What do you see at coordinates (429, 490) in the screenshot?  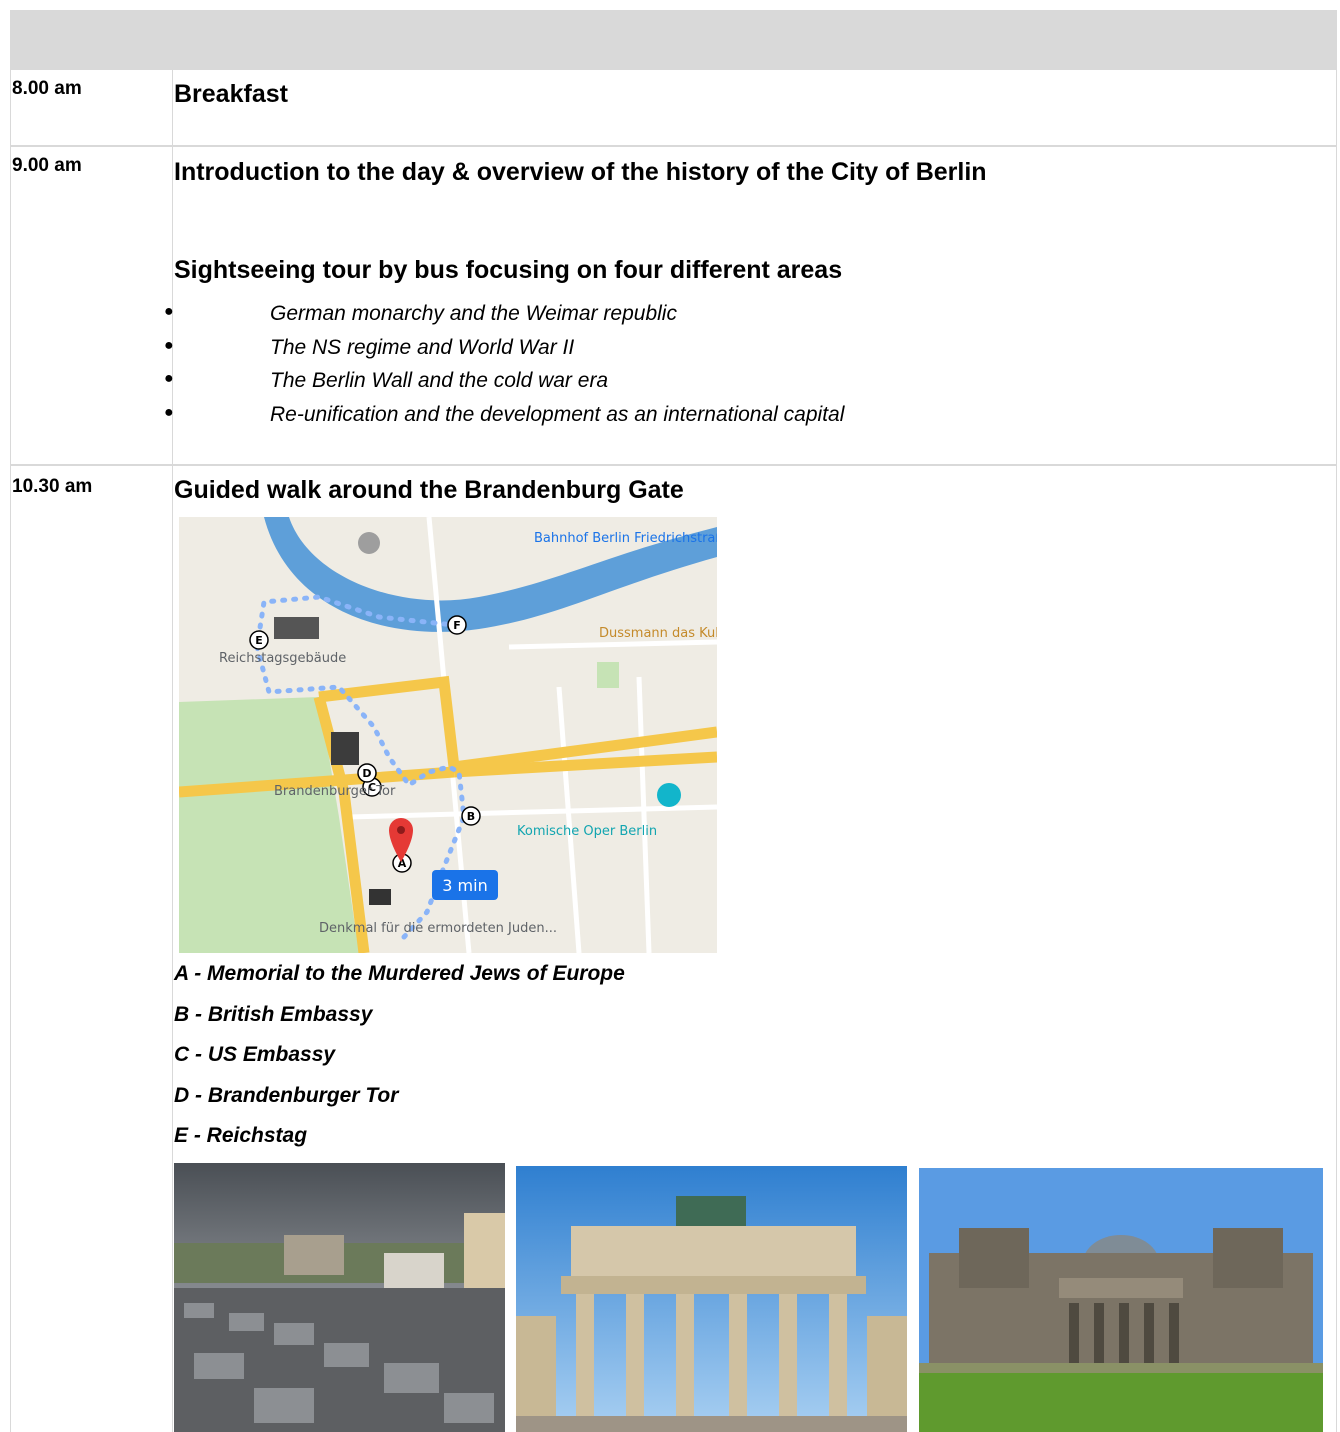 I see `activity-title: Guided walk around the Brandenburg Gate` at bounding box center [429, 490].